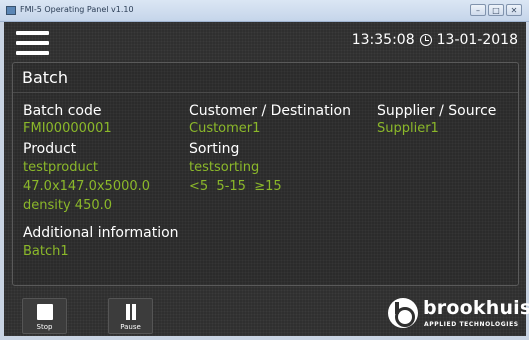  I want to click on menu-icon, so click(32, 43).